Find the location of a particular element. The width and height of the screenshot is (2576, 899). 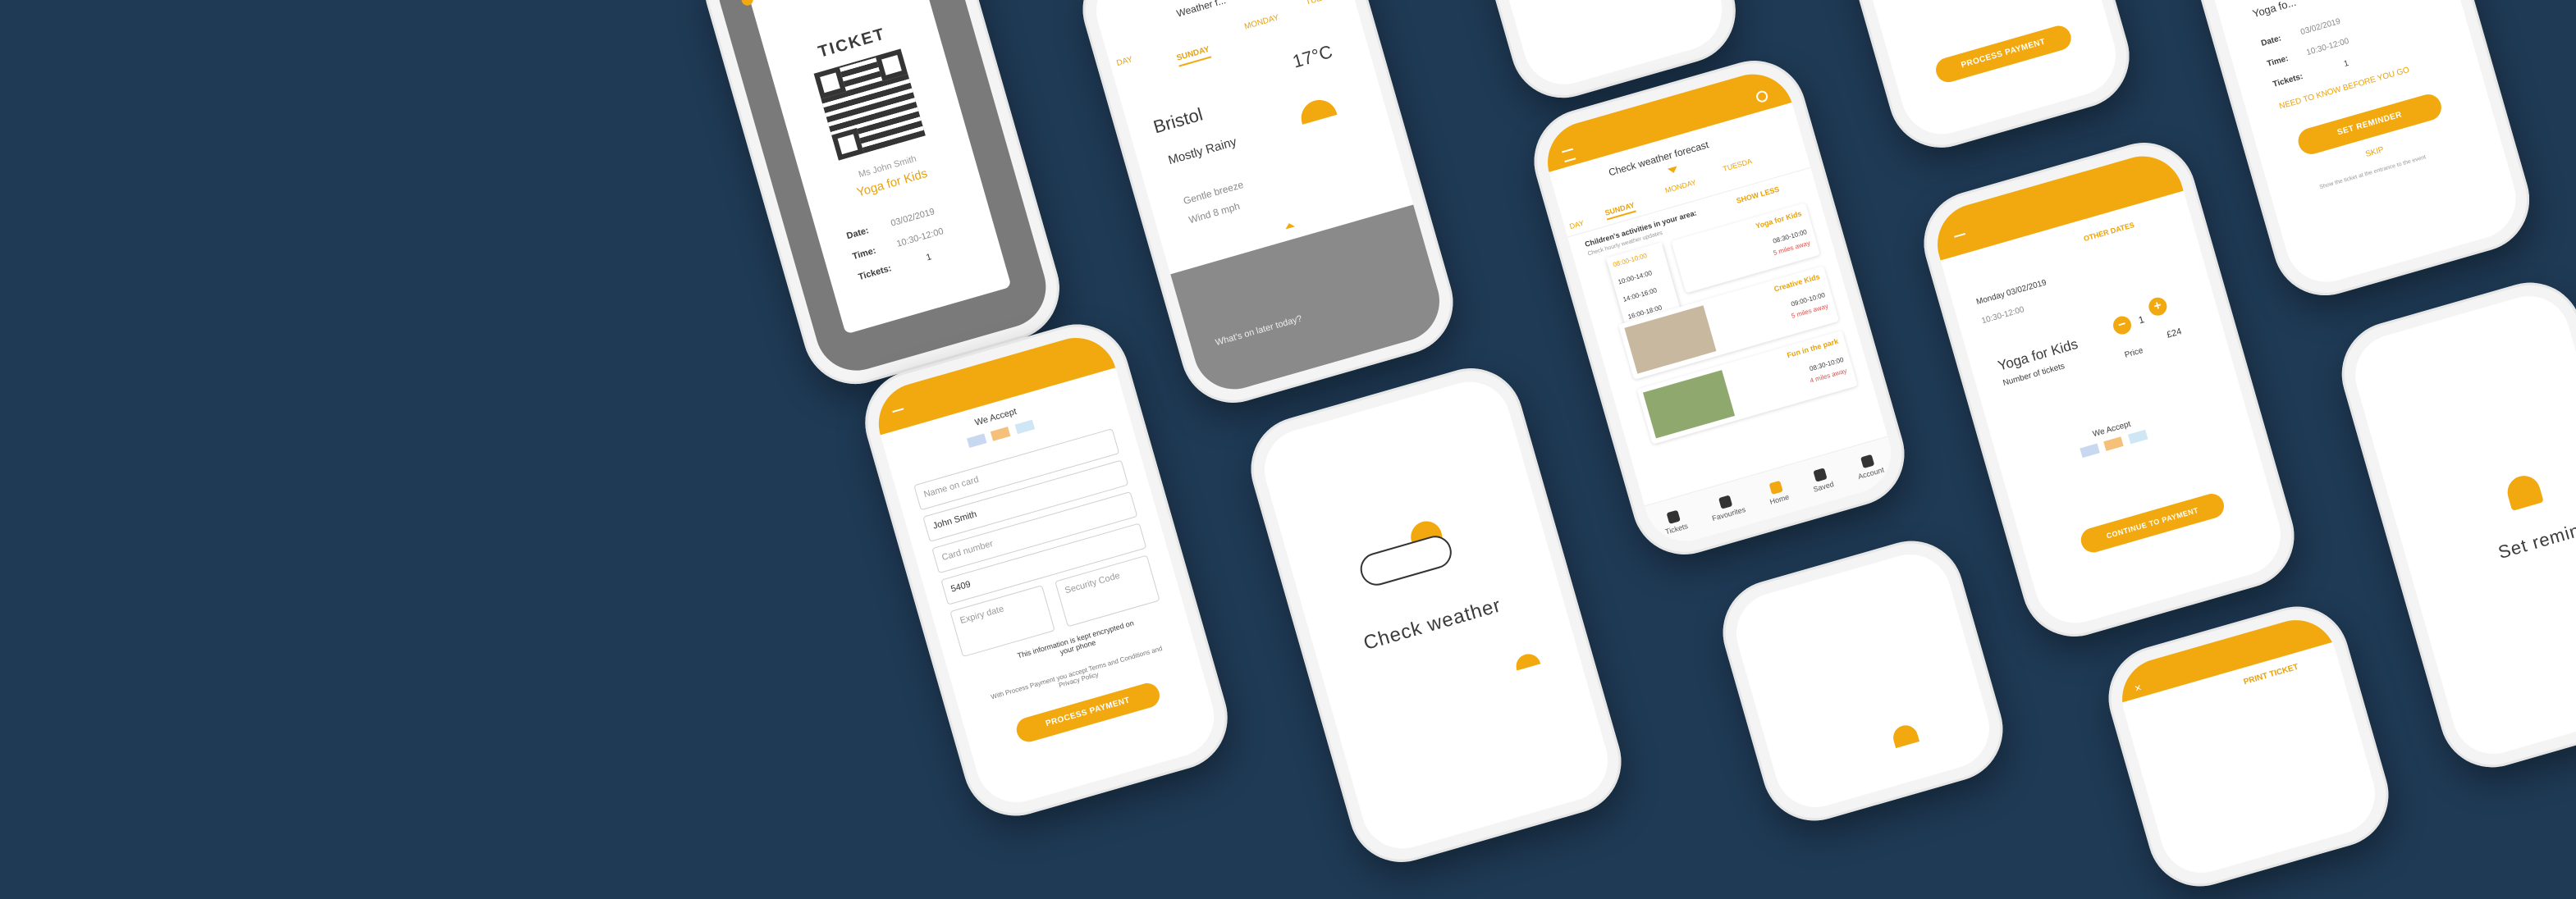

tabbar-home: Home is located at coordinates (1778, 492).